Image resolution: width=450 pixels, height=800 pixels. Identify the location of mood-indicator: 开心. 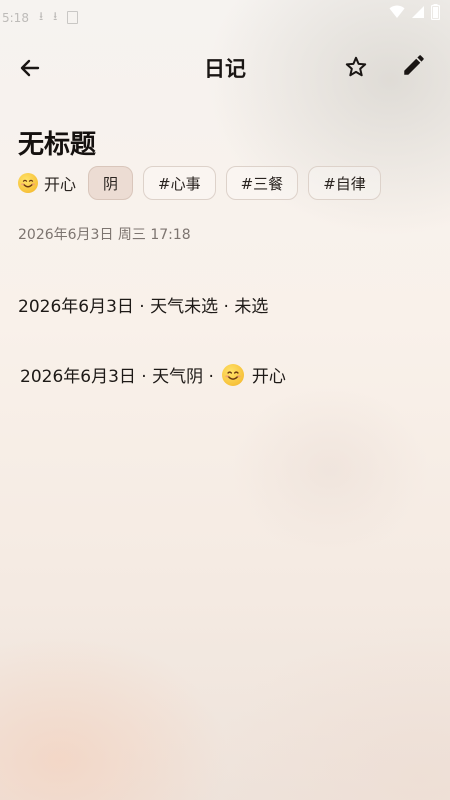
(47, 183).